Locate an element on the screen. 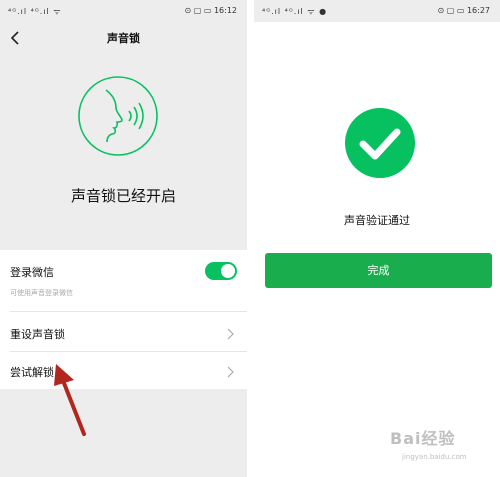 This screenshot has width=500, height=477. signal-indicators: ⁴ᴳ.ıl ⁴ᴳ.ıl ᯤ ● is located at coordinates (295, 11).